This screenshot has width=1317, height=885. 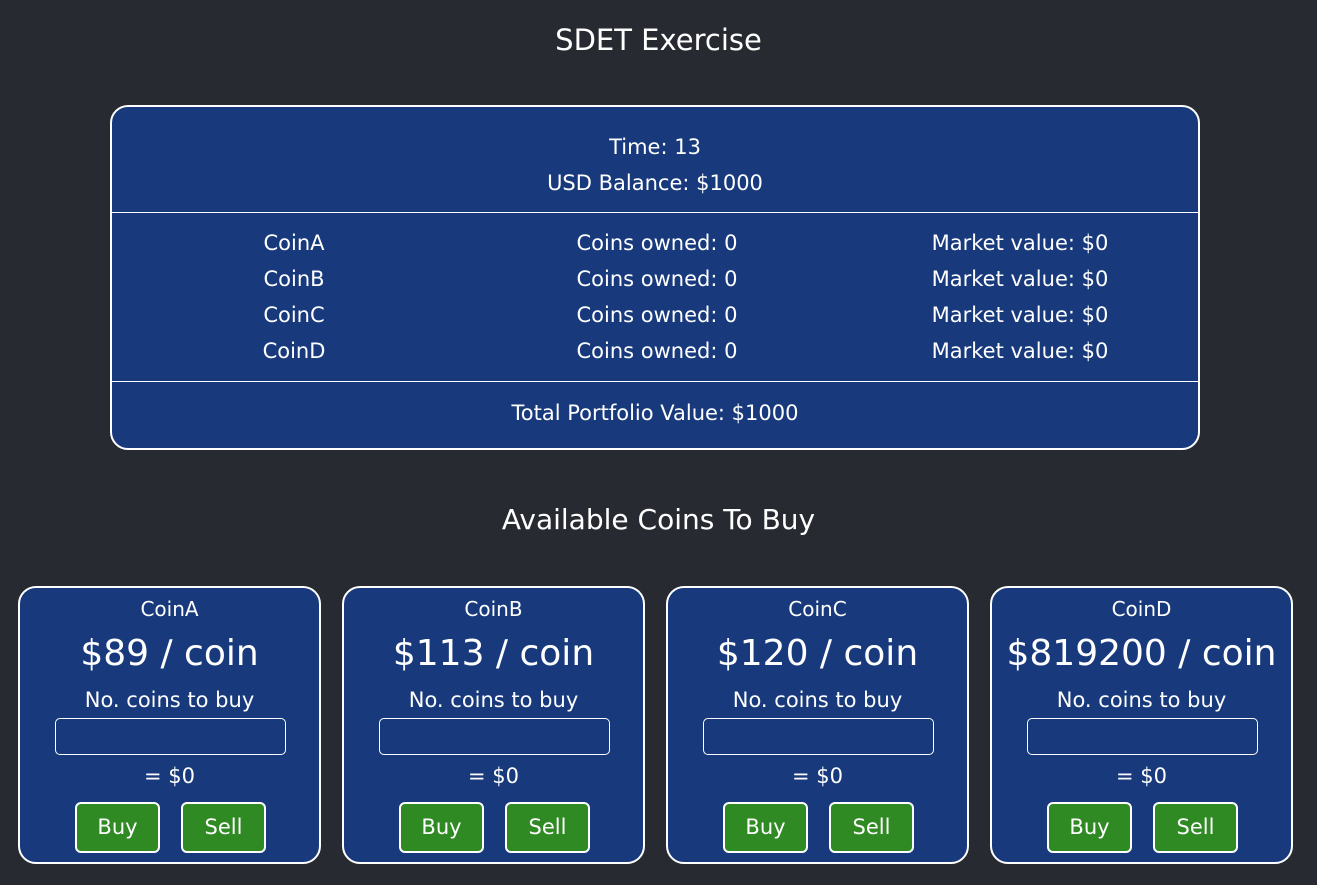 I want to click on total-portfolio-value: Total Portfolio Value: $1000, so click(x=655, y=413).